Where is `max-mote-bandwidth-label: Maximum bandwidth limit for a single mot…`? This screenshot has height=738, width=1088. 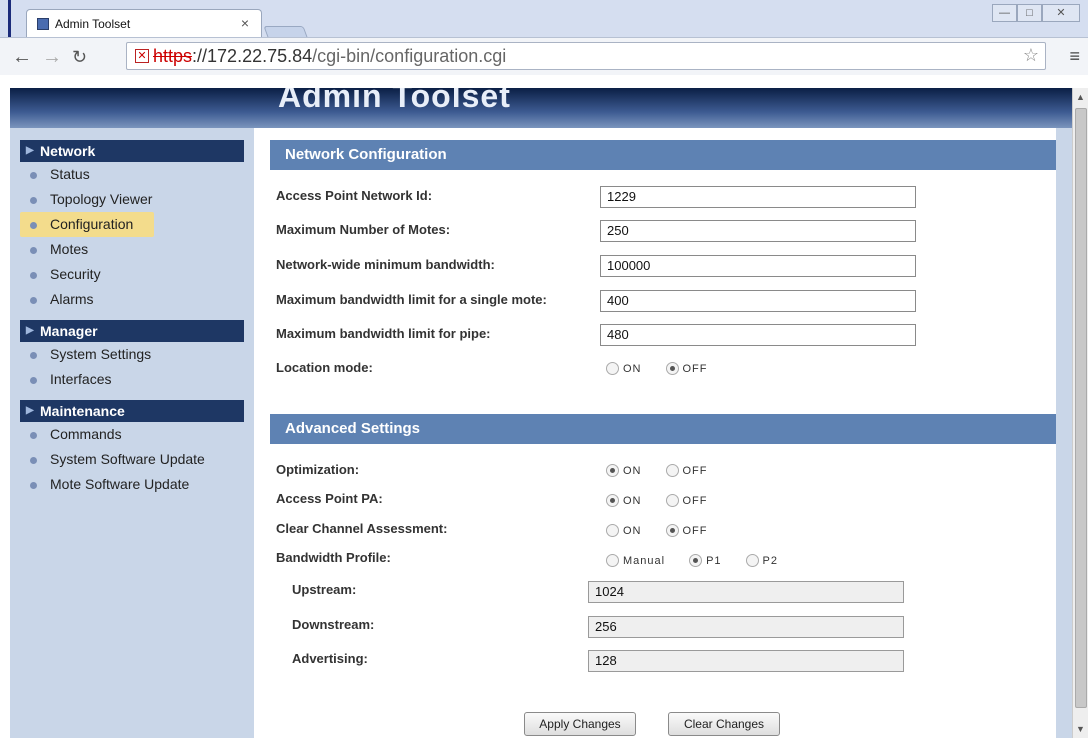
max-mote-bandwidth-label: Maximum bandwidth limit for a single mot… is located at coordinates (411, 299).